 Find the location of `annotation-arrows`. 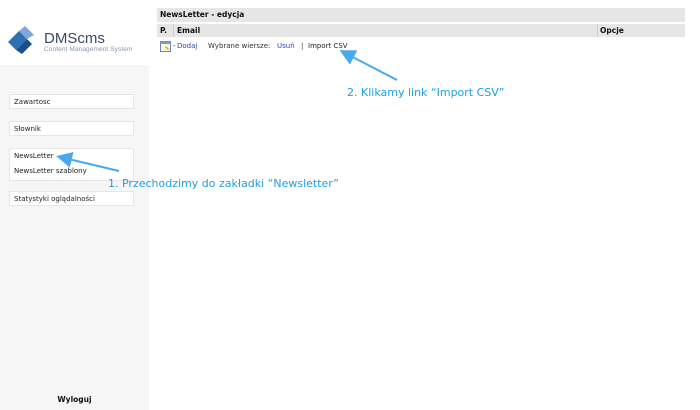

annotation-arrows is located at coordinates (227, 111).